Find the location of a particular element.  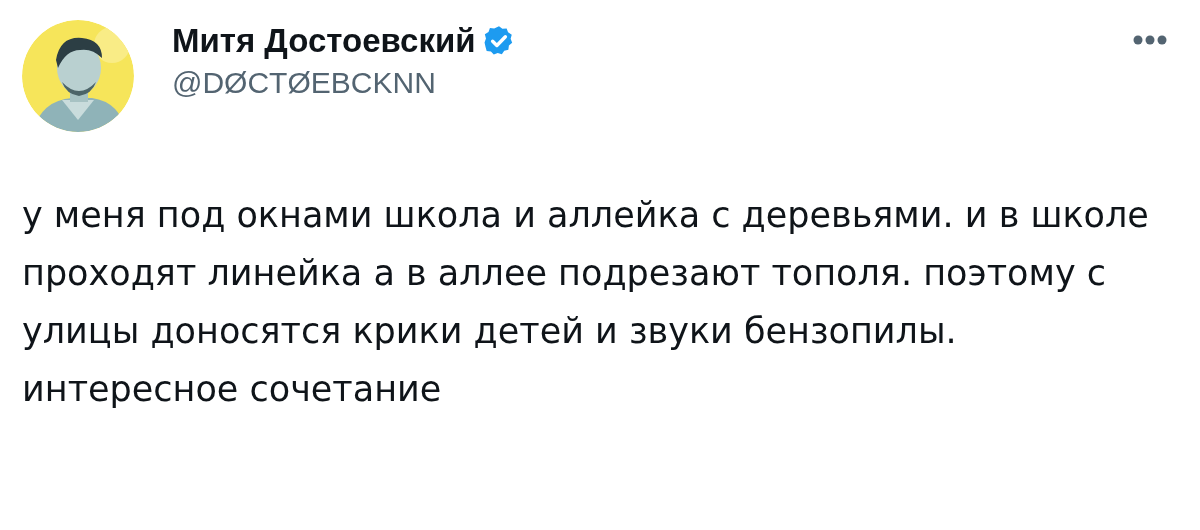

more-options-icon is located at coordinates (1150, 40).